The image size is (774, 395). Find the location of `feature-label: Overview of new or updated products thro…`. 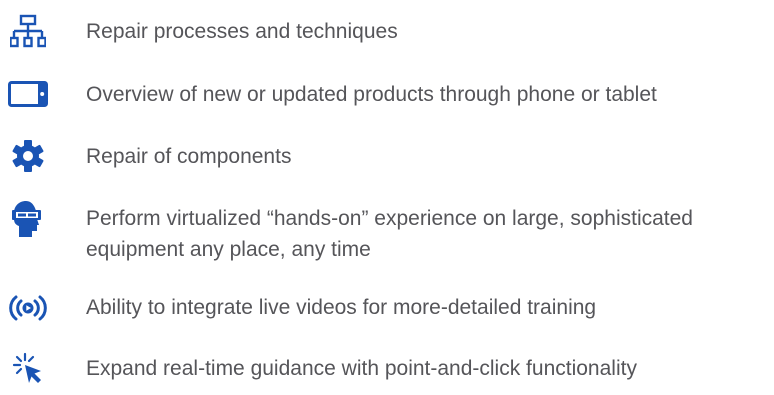

feature-label: Overview of new or updated products thro… is located at coordinates (371, 94).